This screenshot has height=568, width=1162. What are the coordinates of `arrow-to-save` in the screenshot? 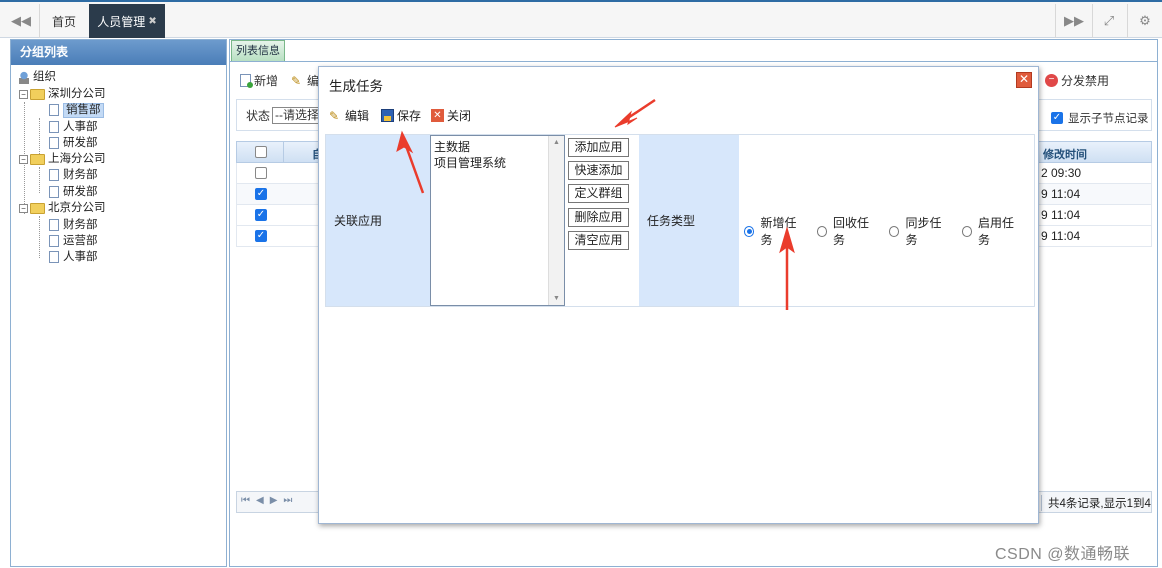 It's located at (414, 168).